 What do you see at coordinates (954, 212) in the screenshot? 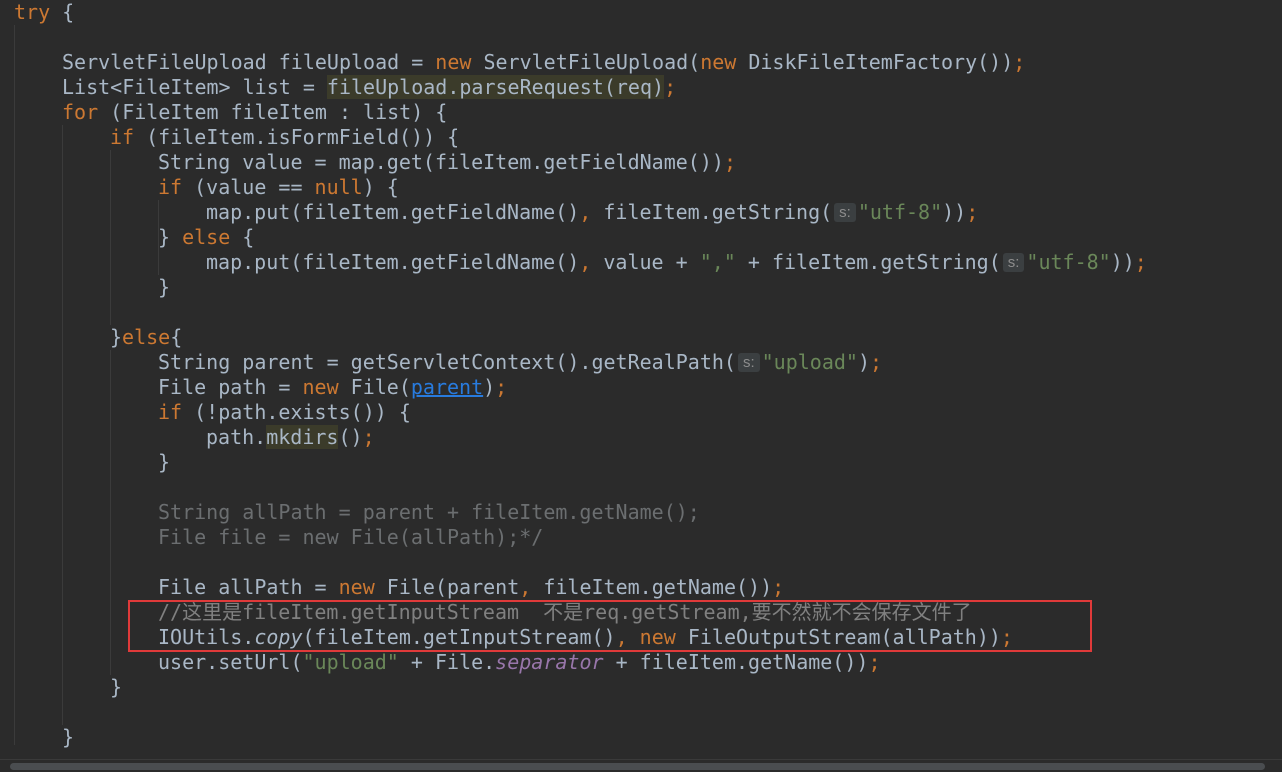
I see `code-token: ))` at bounding box center [954, 212].